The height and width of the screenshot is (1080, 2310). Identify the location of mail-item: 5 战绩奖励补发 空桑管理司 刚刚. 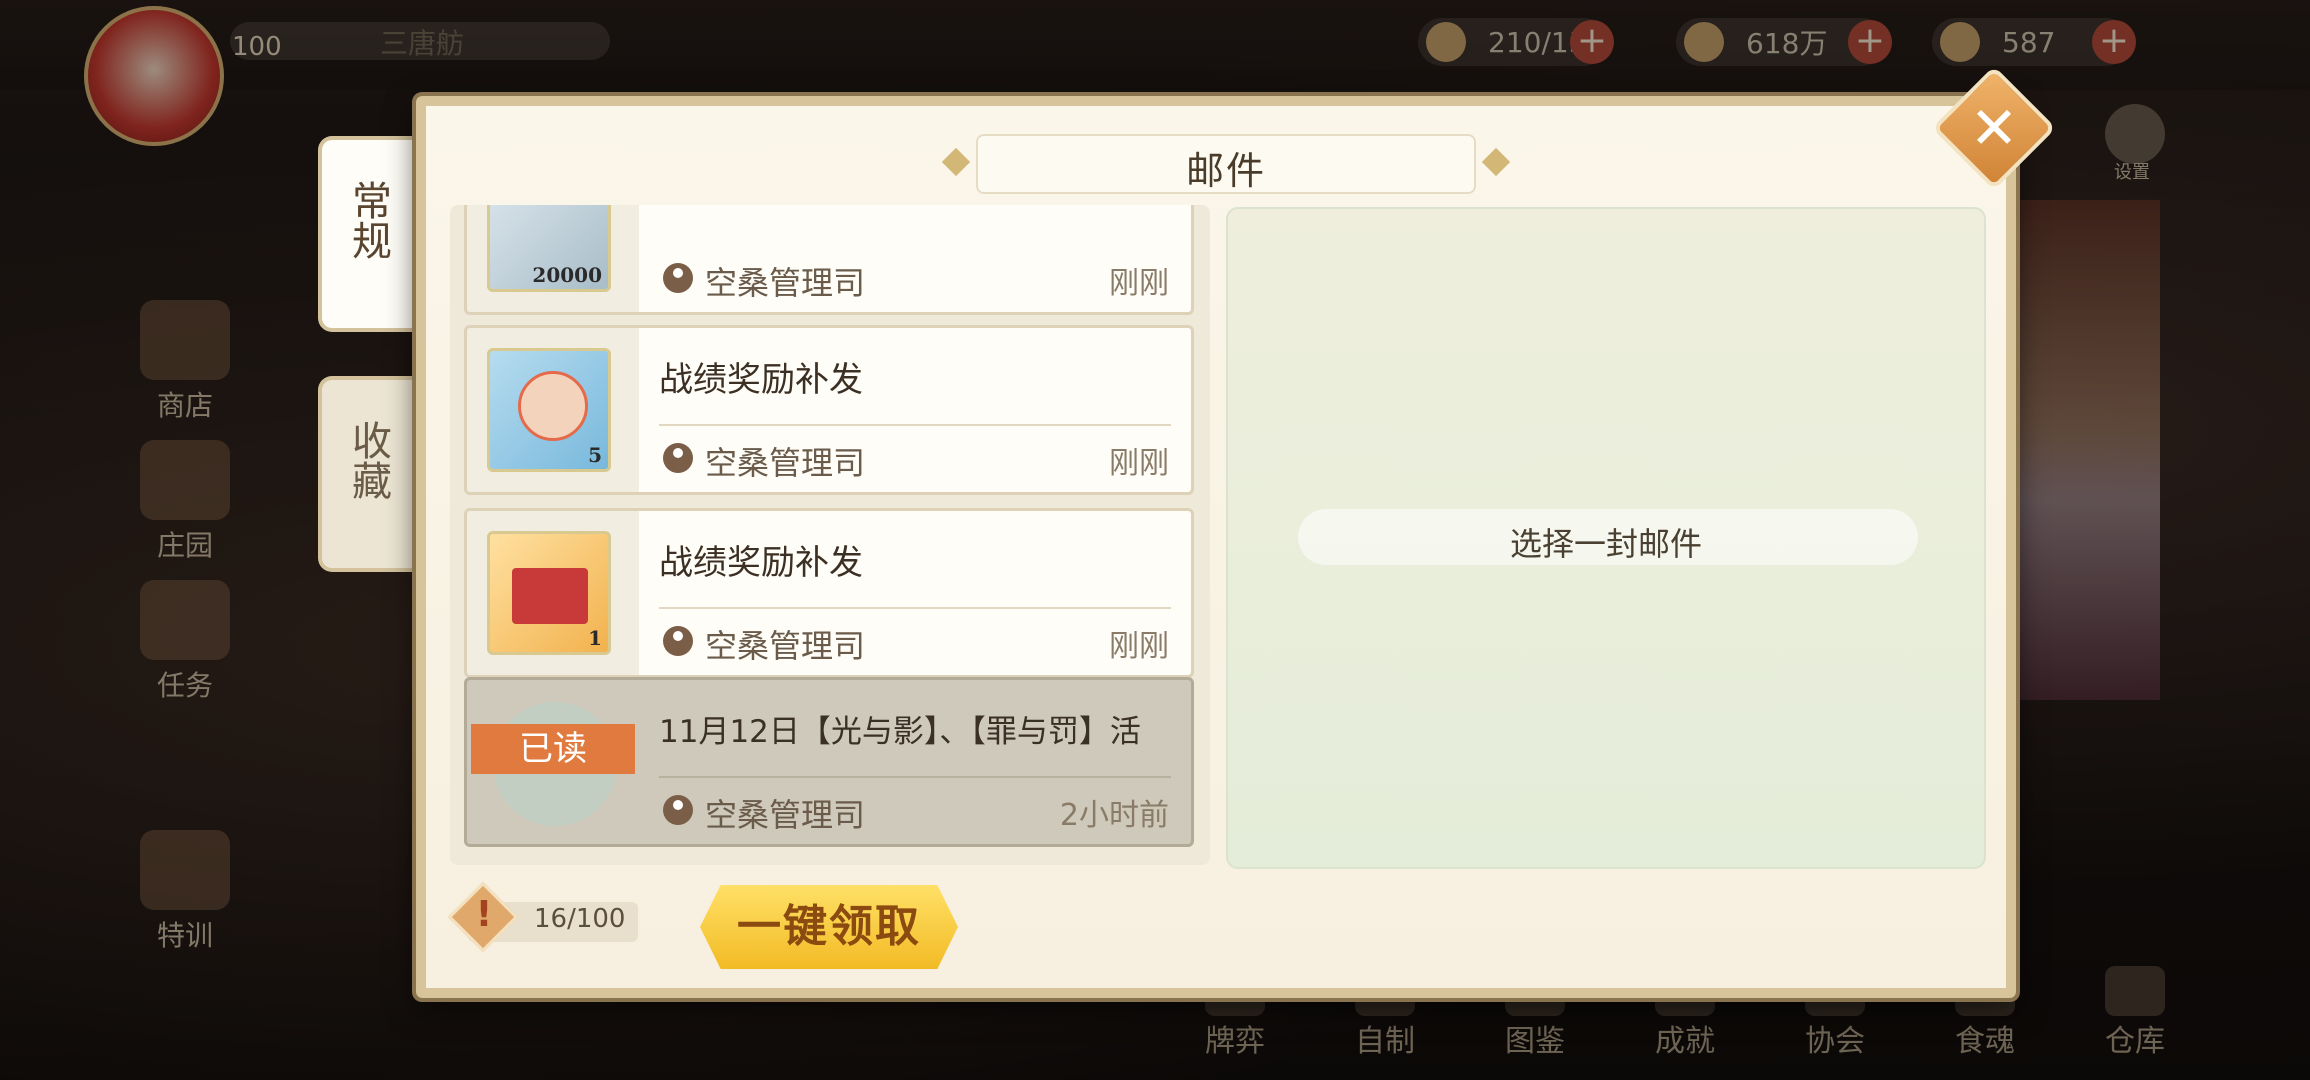
(829, 410).